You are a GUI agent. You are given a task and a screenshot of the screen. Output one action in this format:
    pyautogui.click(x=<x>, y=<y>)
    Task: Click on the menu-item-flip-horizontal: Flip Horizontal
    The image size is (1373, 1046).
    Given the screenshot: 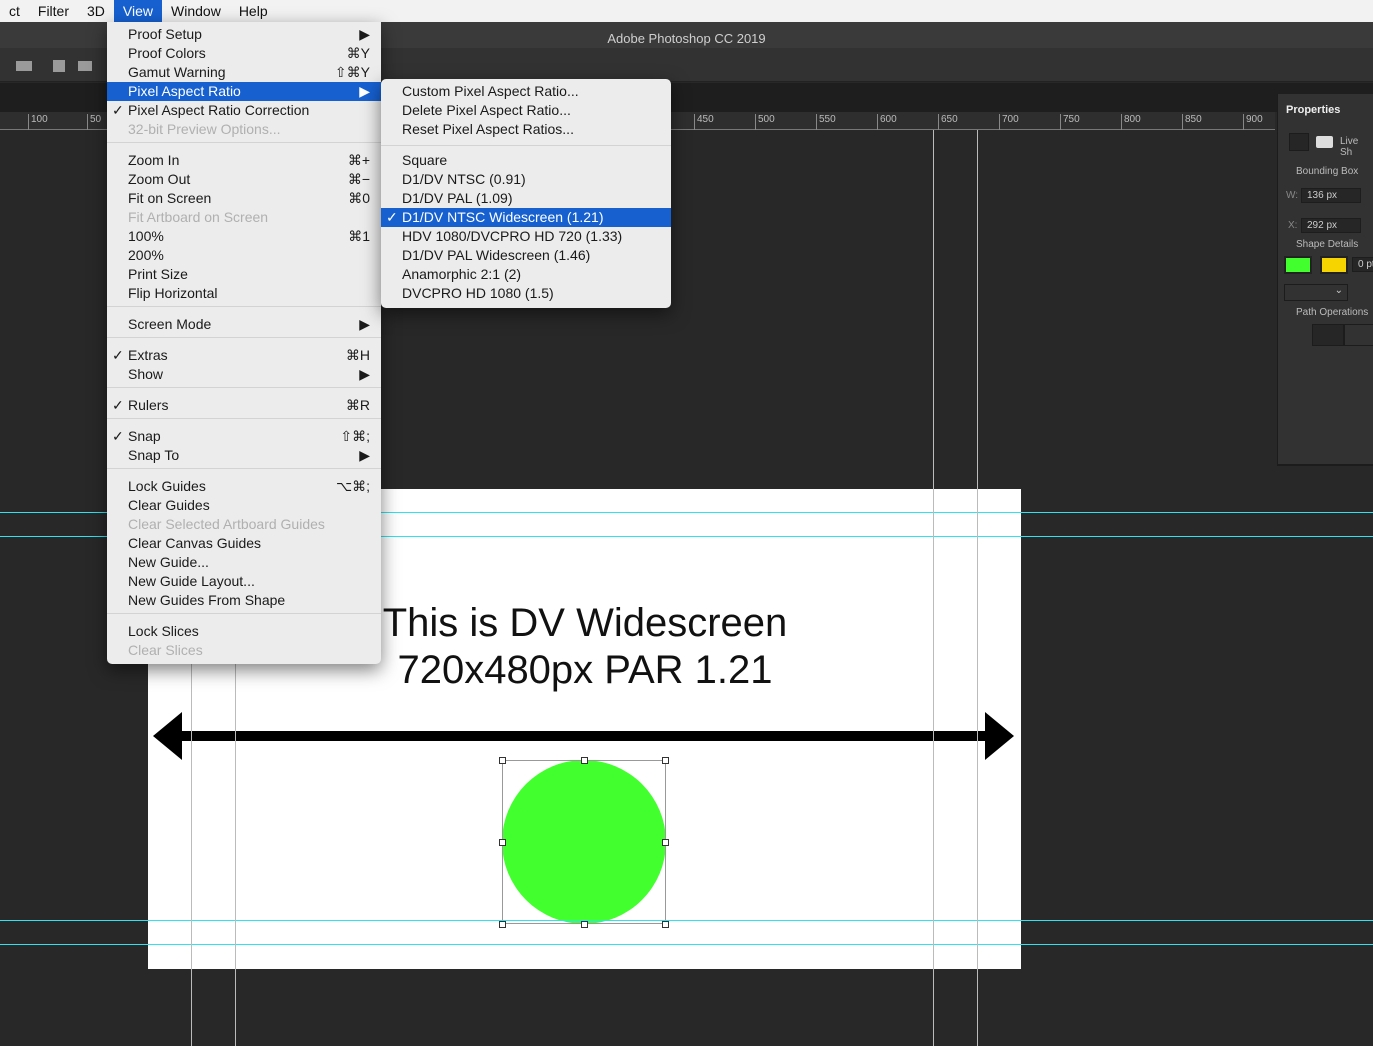 What is the action you would take?
    pyautogui.click(x=244, y=293)
    